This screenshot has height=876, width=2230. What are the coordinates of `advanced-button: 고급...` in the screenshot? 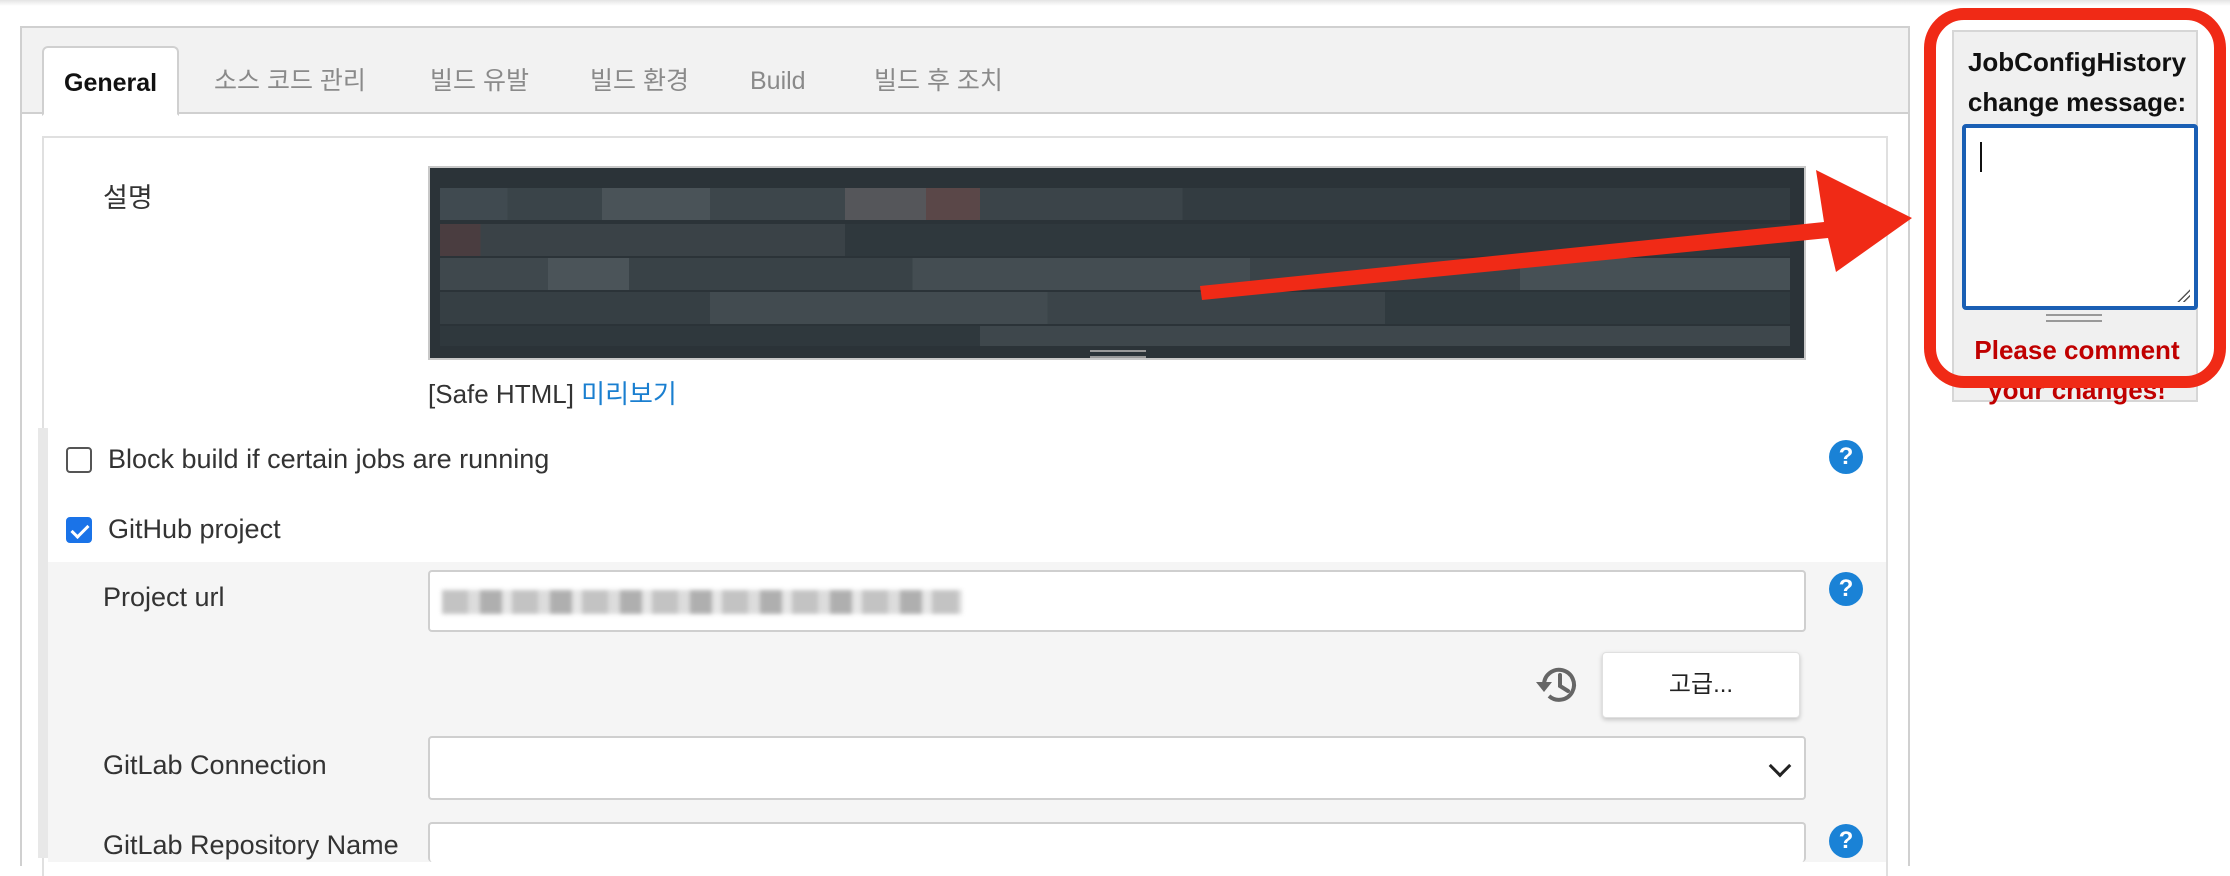 It's located at (1701, 685).